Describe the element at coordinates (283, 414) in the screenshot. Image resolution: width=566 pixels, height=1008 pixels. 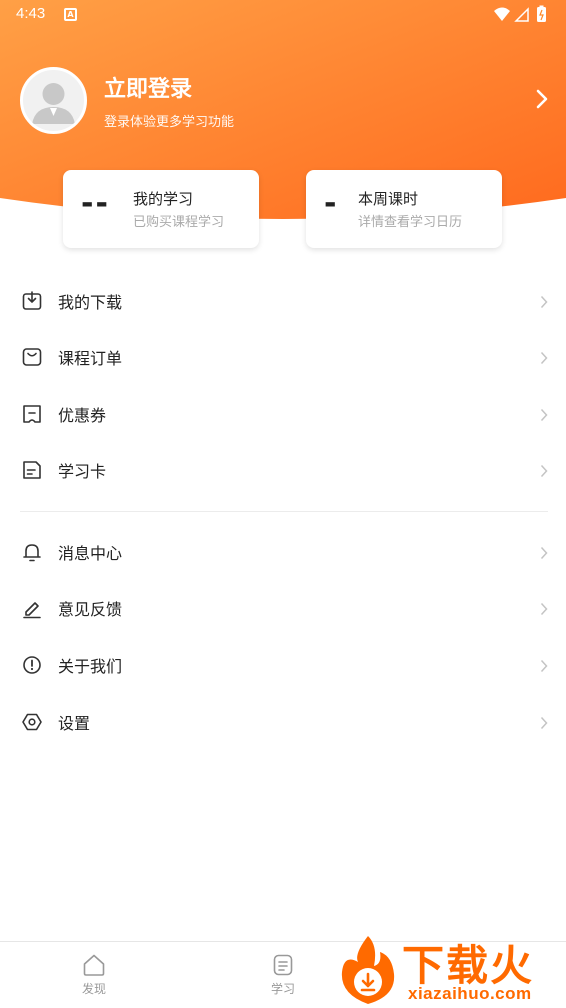
I see `menu-item-coupons: 优惠券` at that location.